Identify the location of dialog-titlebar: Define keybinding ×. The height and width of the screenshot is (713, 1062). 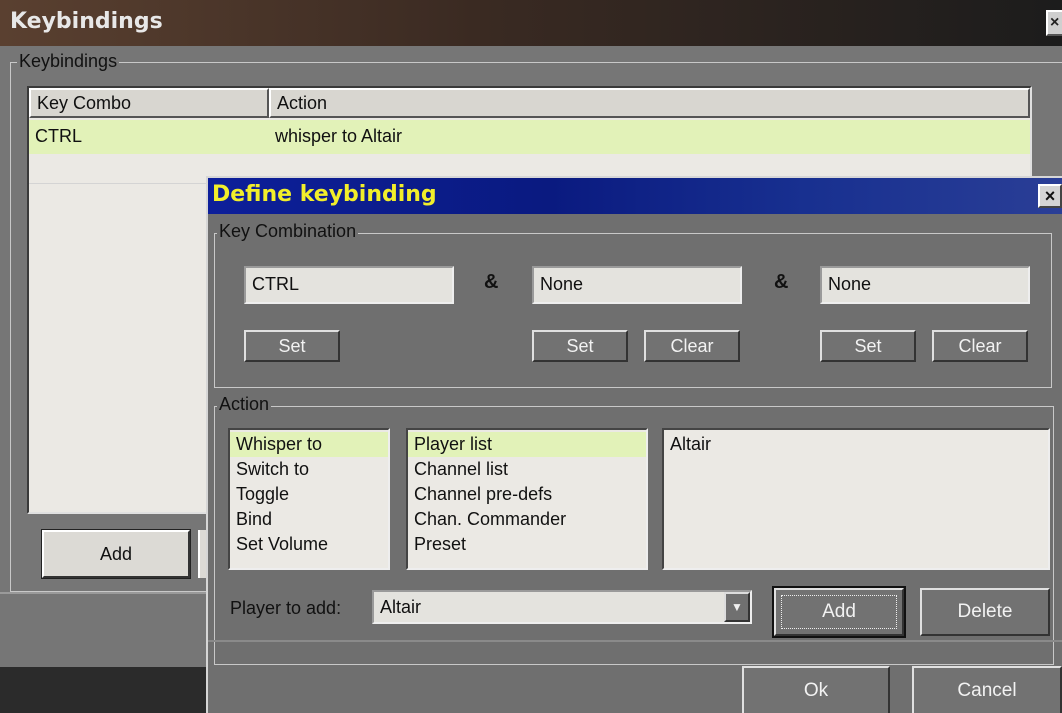
(635, 196).